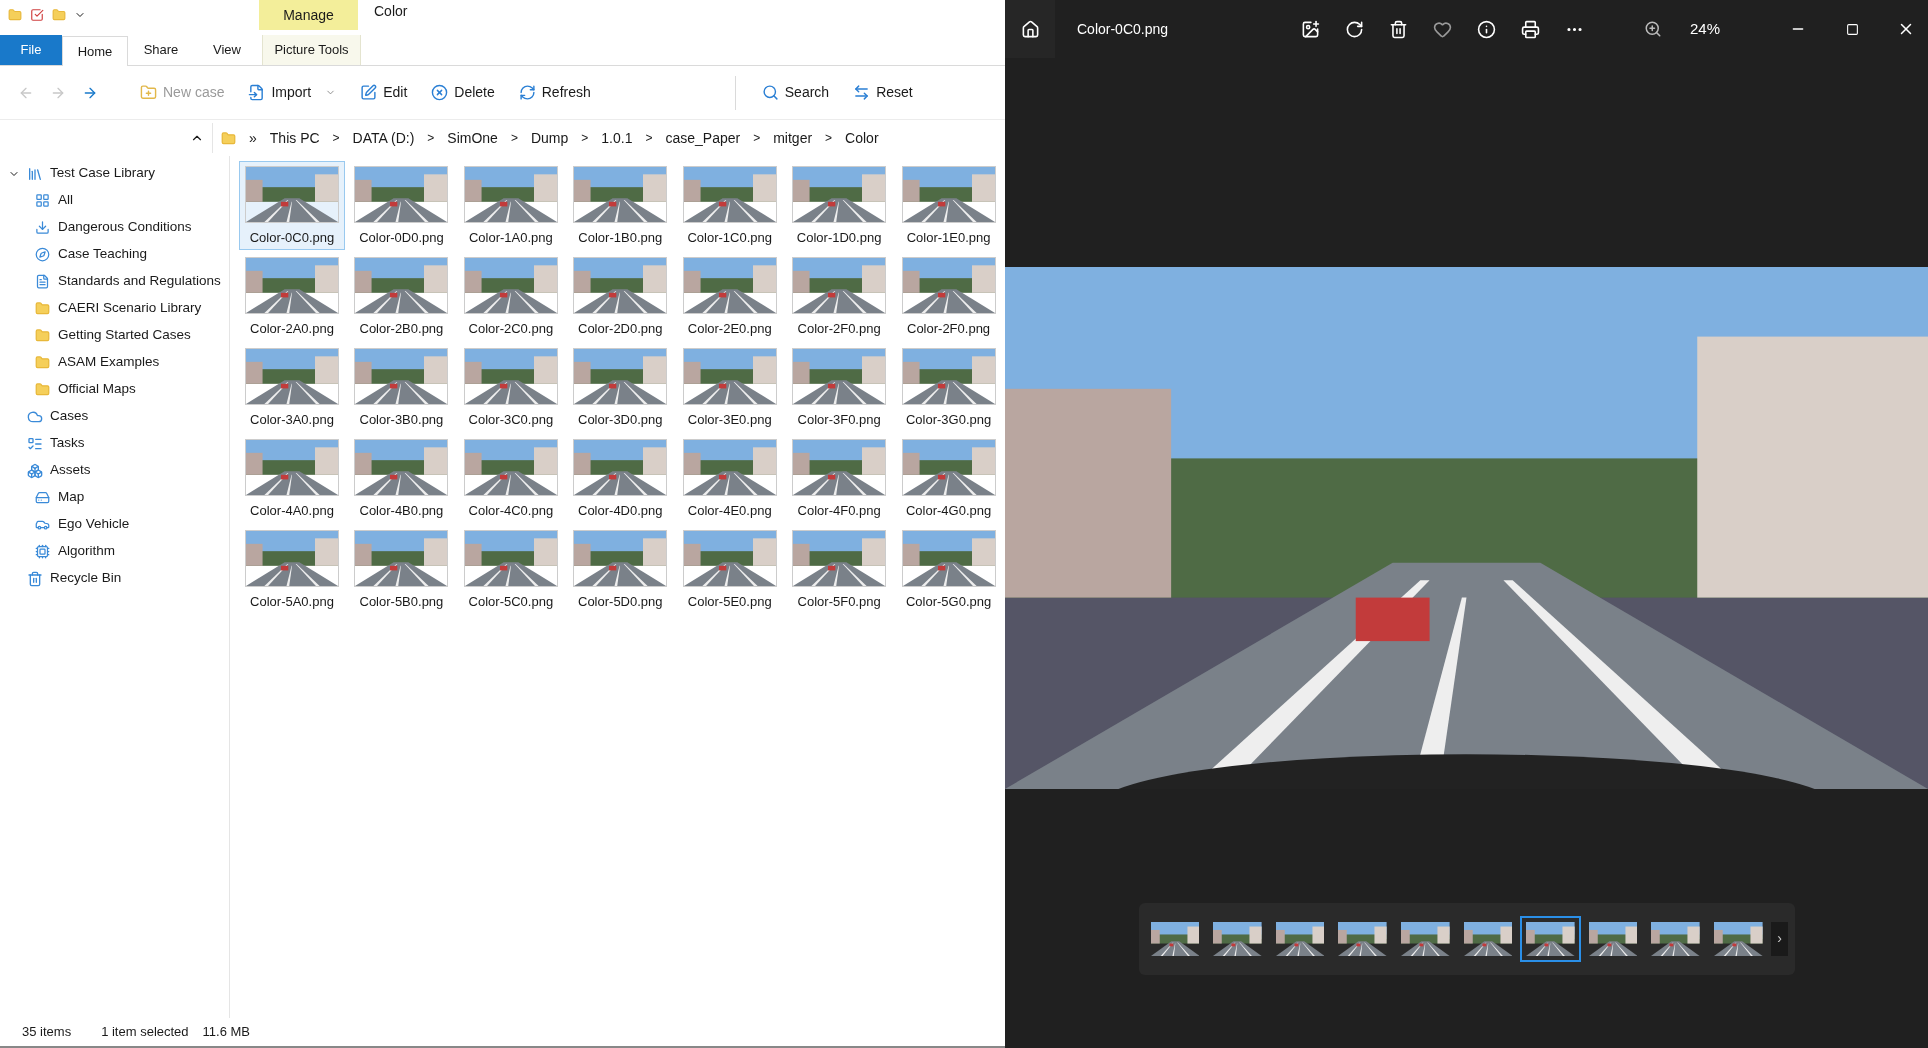 The width and height of the screenshot is (1928, 1048). I want to click on sidebar-item: All, so click(114, 200).